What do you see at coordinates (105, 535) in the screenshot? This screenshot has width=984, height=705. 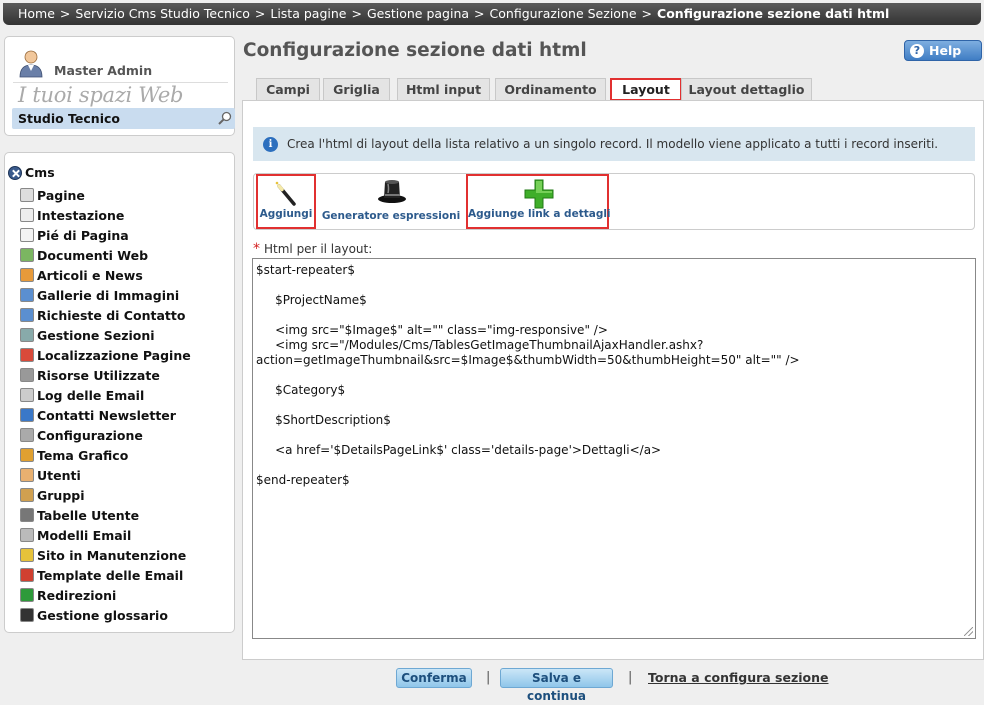 I see `sidebar-item-modelli-email: Modelli Email` at bounding box center [105, 535].